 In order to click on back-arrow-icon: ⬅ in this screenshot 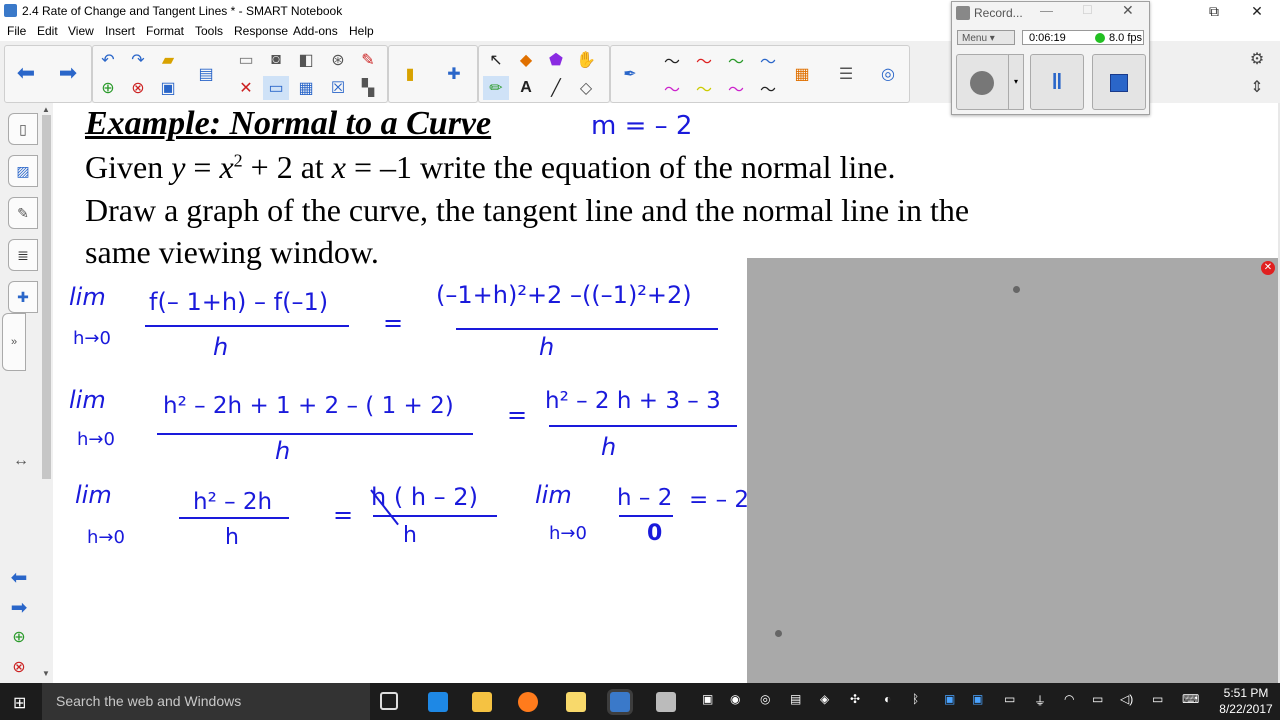, I will do `click(26, 72)`.